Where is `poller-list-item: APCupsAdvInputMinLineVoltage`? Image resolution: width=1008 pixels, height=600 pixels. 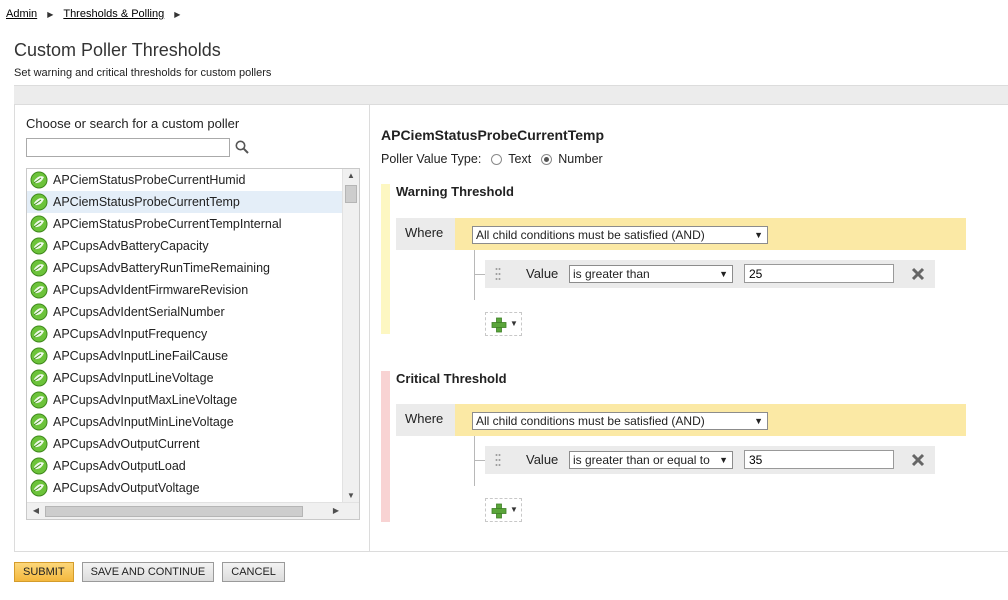 poller-list-item: APCupsAdvInputMinLineVoltage is located at coordinates (185, 422).